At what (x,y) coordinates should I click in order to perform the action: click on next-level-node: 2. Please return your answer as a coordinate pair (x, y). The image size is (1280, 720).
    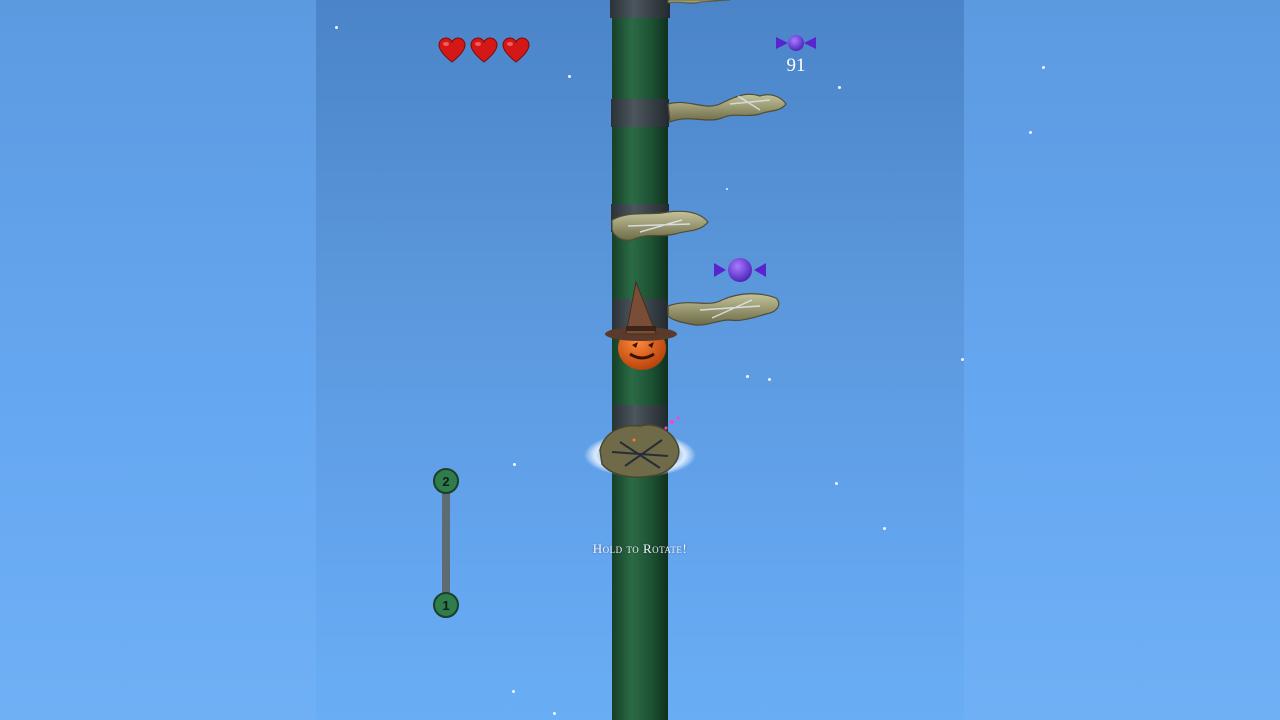
    Looking at the image, I should click on (446, 481).